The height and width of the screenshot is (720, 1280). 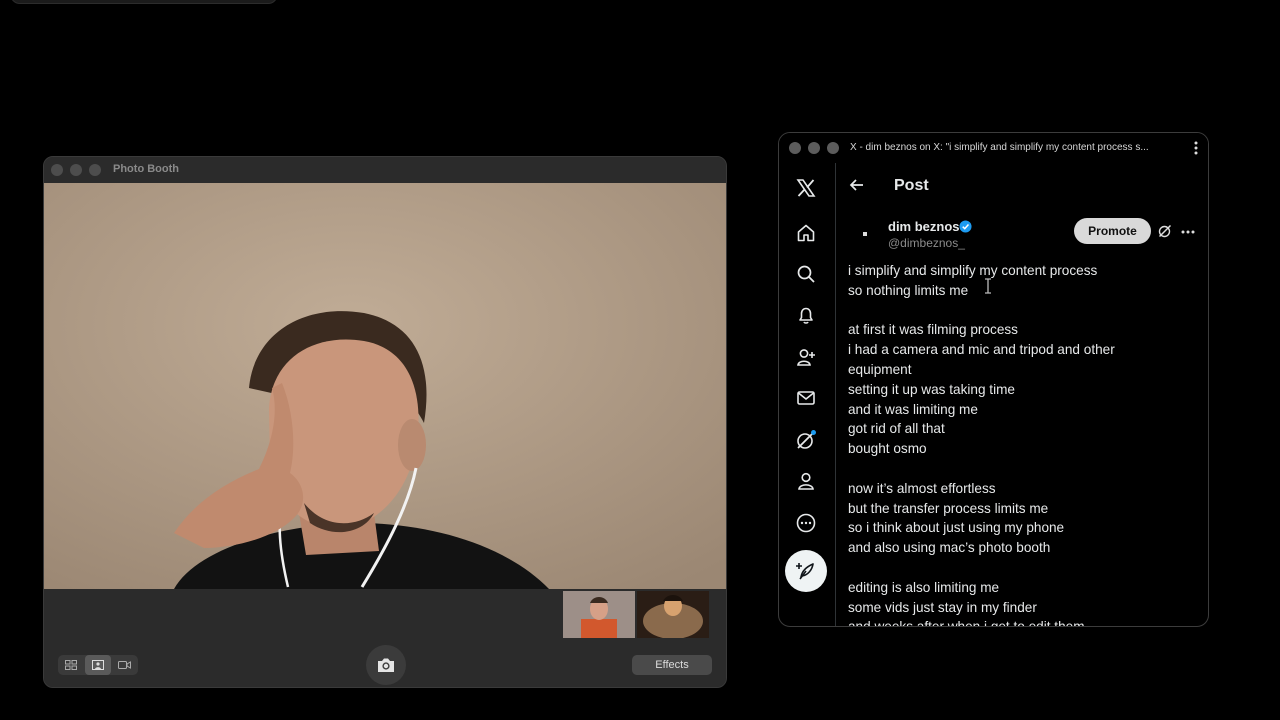 I want to click on single-photo-icon, so click(x=98, y=665).